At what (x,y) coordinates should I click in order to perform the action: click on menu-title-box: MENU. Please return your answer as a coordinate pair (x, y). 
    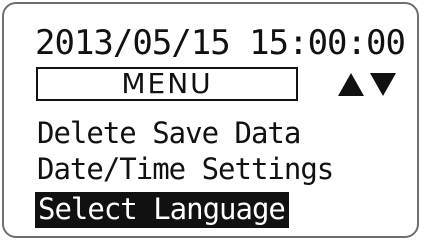
    Looking at the image, I should click on (167, 84).